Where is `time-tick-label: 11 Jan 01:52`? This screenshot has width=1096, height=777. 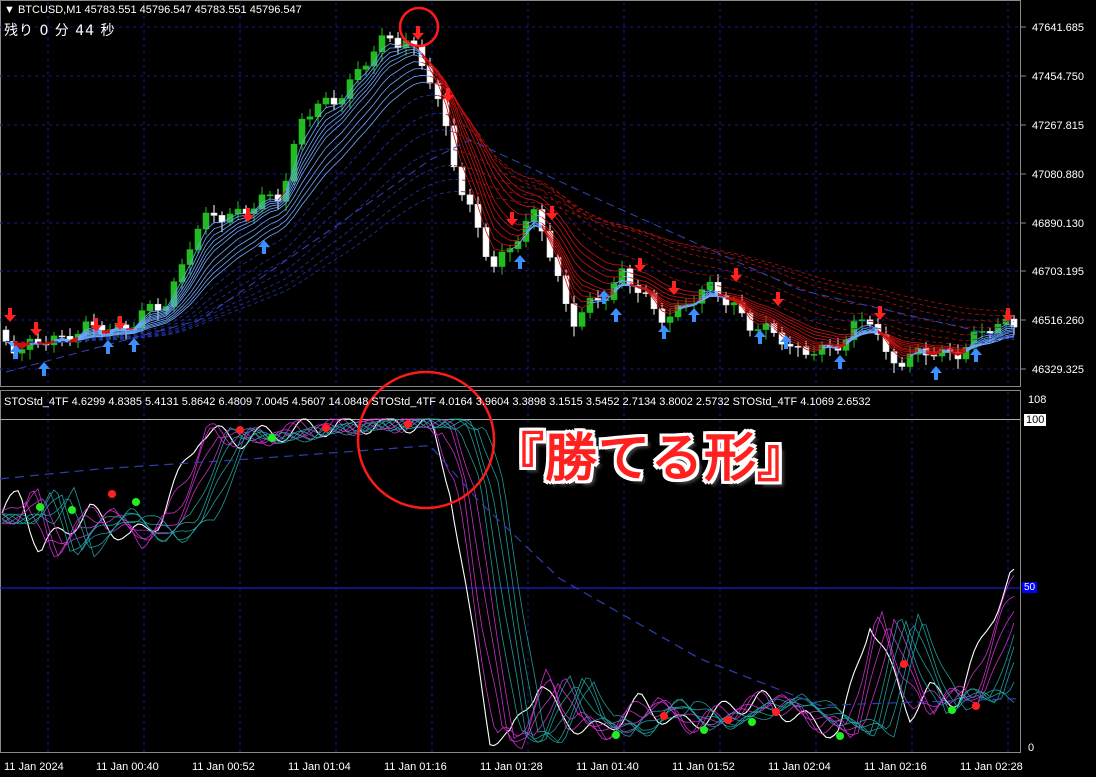 time-tick-label: 11 Jan 01:52 is located at coordinates (703, 767).